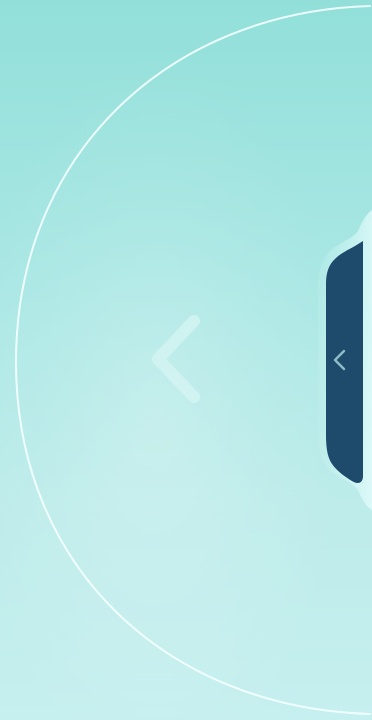  I want to click on back-gesture-chevron-icon, so click(177, 359).